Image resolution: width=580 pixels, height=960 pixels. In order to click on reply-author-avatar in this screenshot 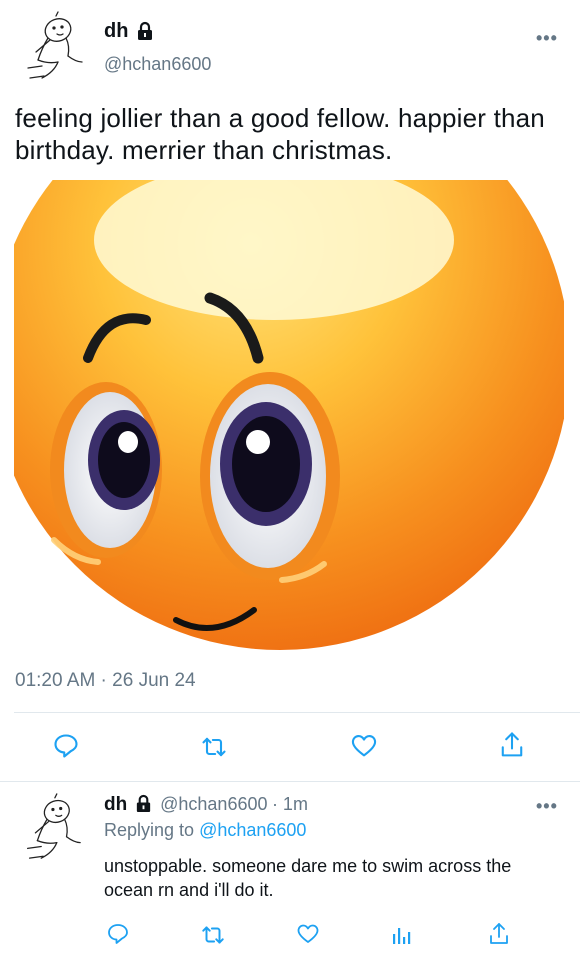, I will do `click(50, 828)`.